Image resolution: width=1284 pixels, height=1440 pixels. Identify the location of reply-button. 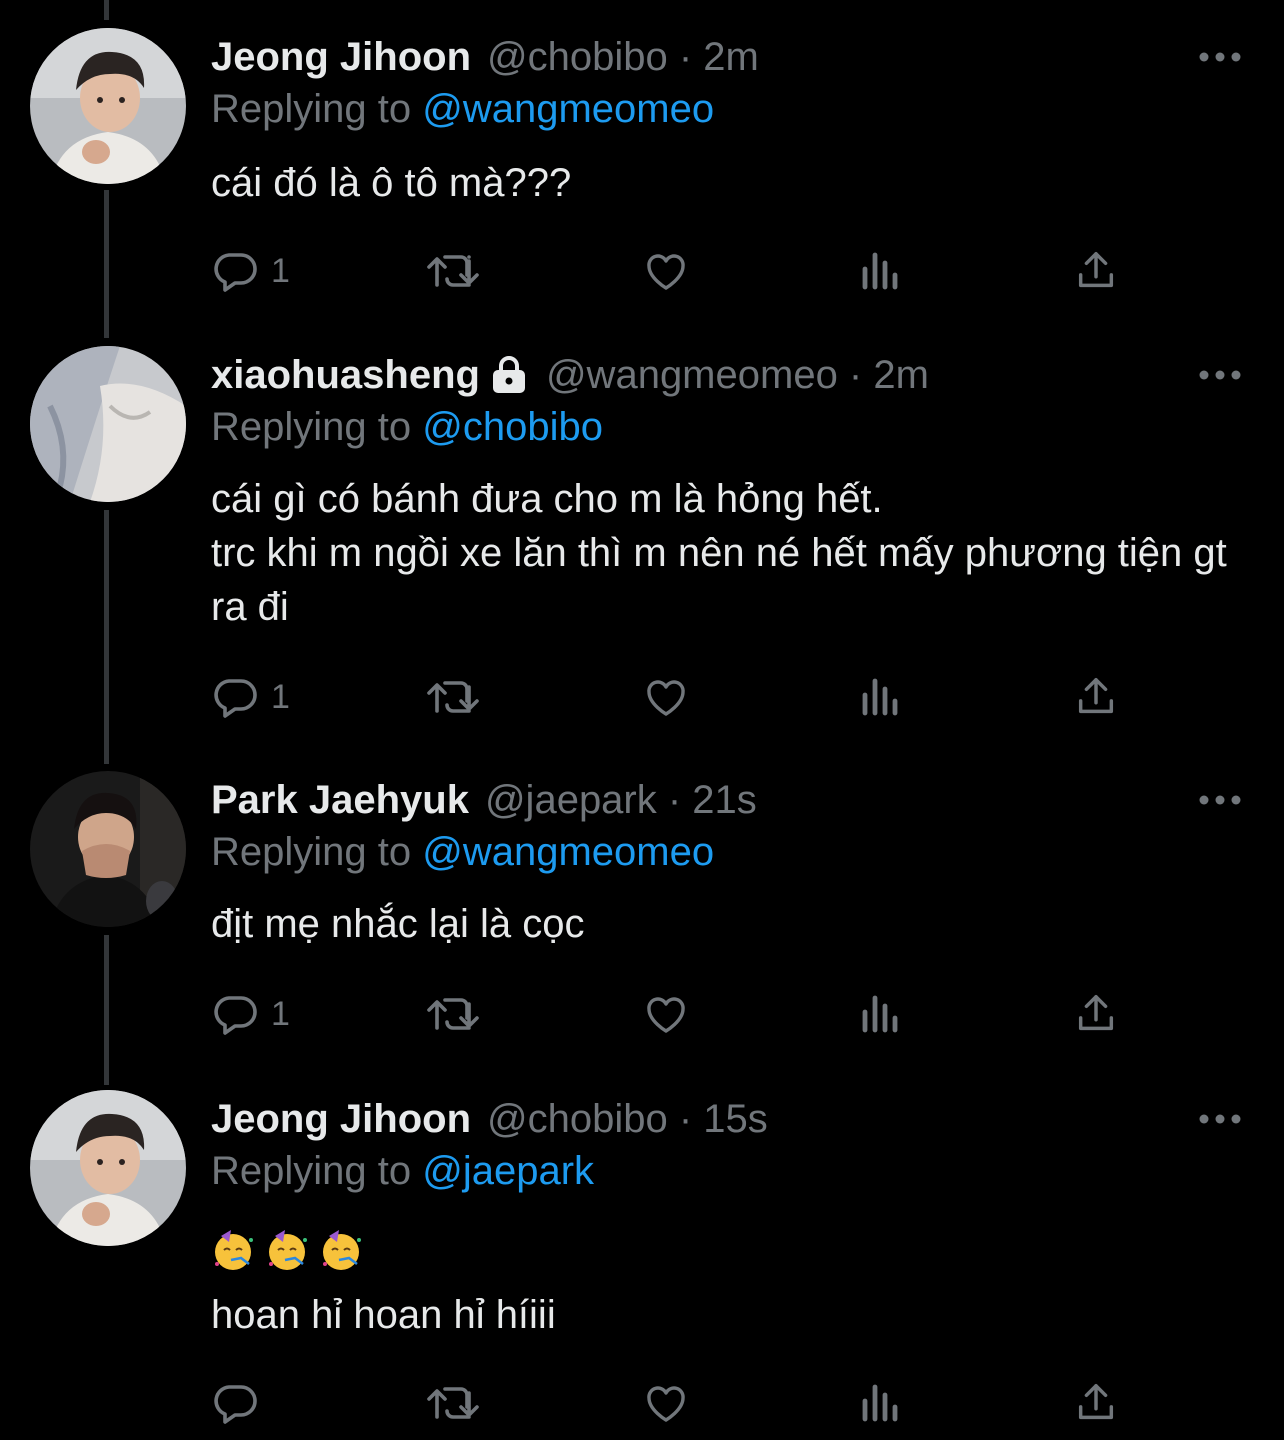
(241, 1403).